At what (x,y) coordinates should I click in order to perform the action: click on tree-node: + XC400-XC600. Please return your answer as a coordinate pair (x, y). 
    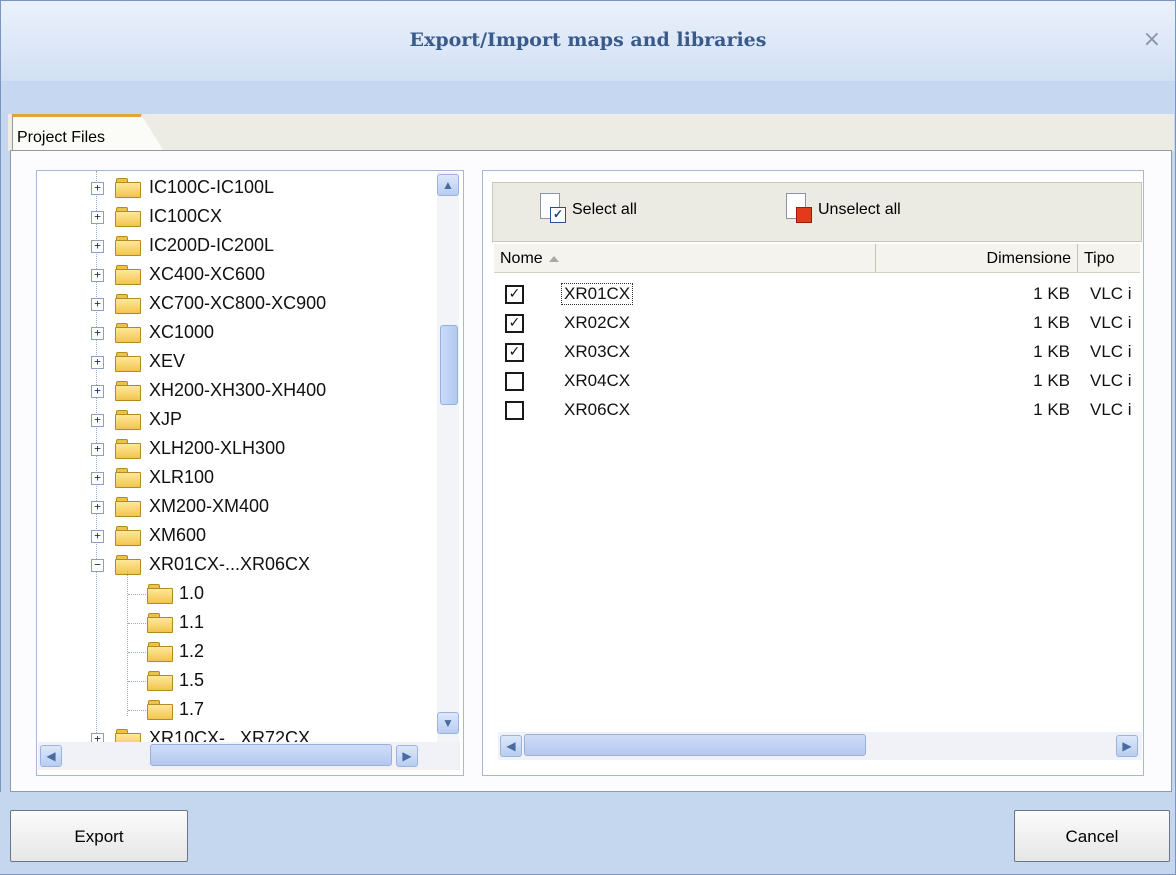
    Looking at the image, I should click on (271, 276).